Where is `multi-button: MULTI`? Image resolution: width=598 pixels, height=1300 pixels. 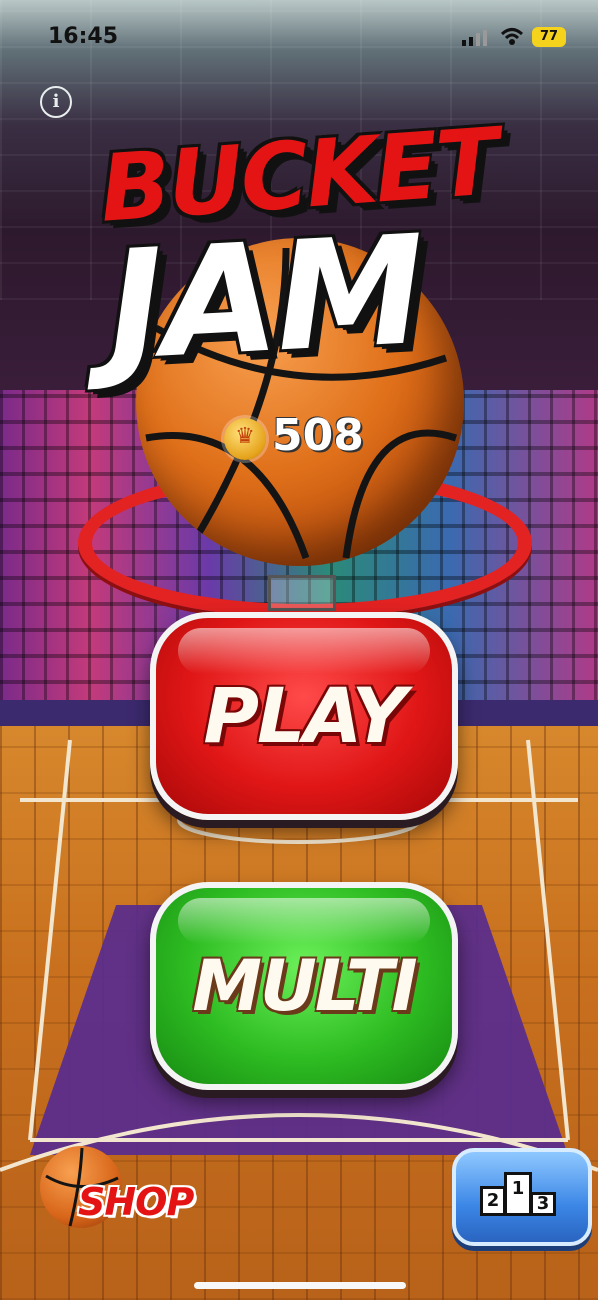 multi-button: MULTI is located at coordinates (304, 986).